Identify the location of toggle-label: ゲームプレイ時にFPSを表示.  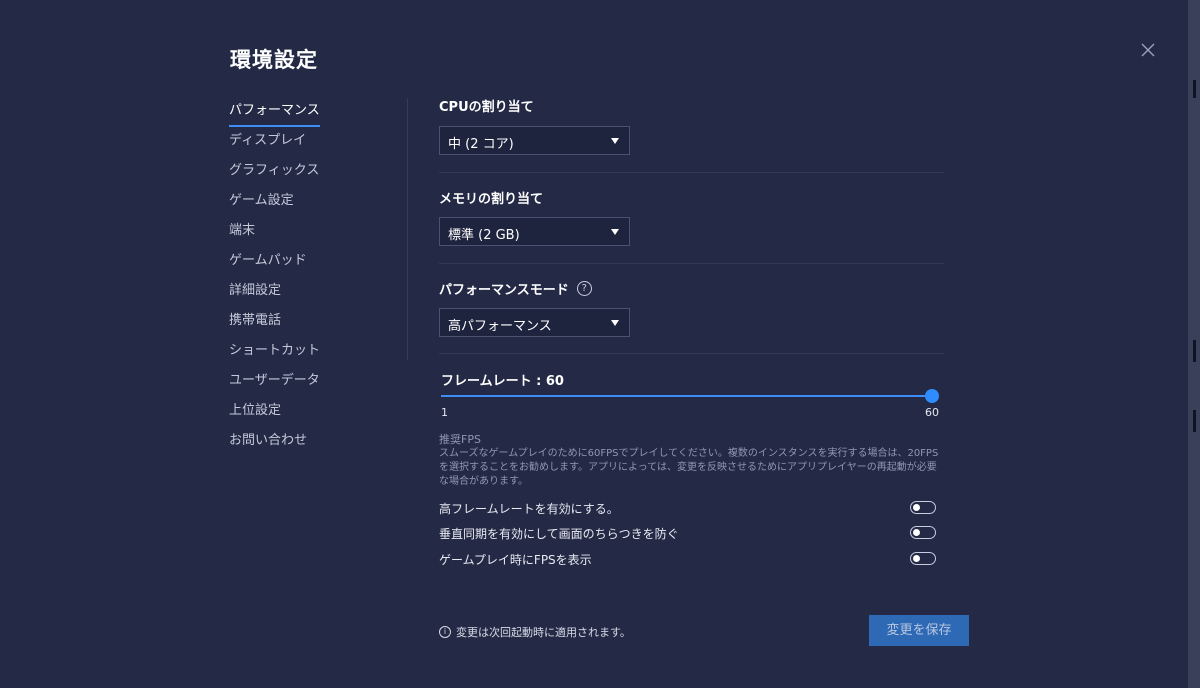
(515, 560).